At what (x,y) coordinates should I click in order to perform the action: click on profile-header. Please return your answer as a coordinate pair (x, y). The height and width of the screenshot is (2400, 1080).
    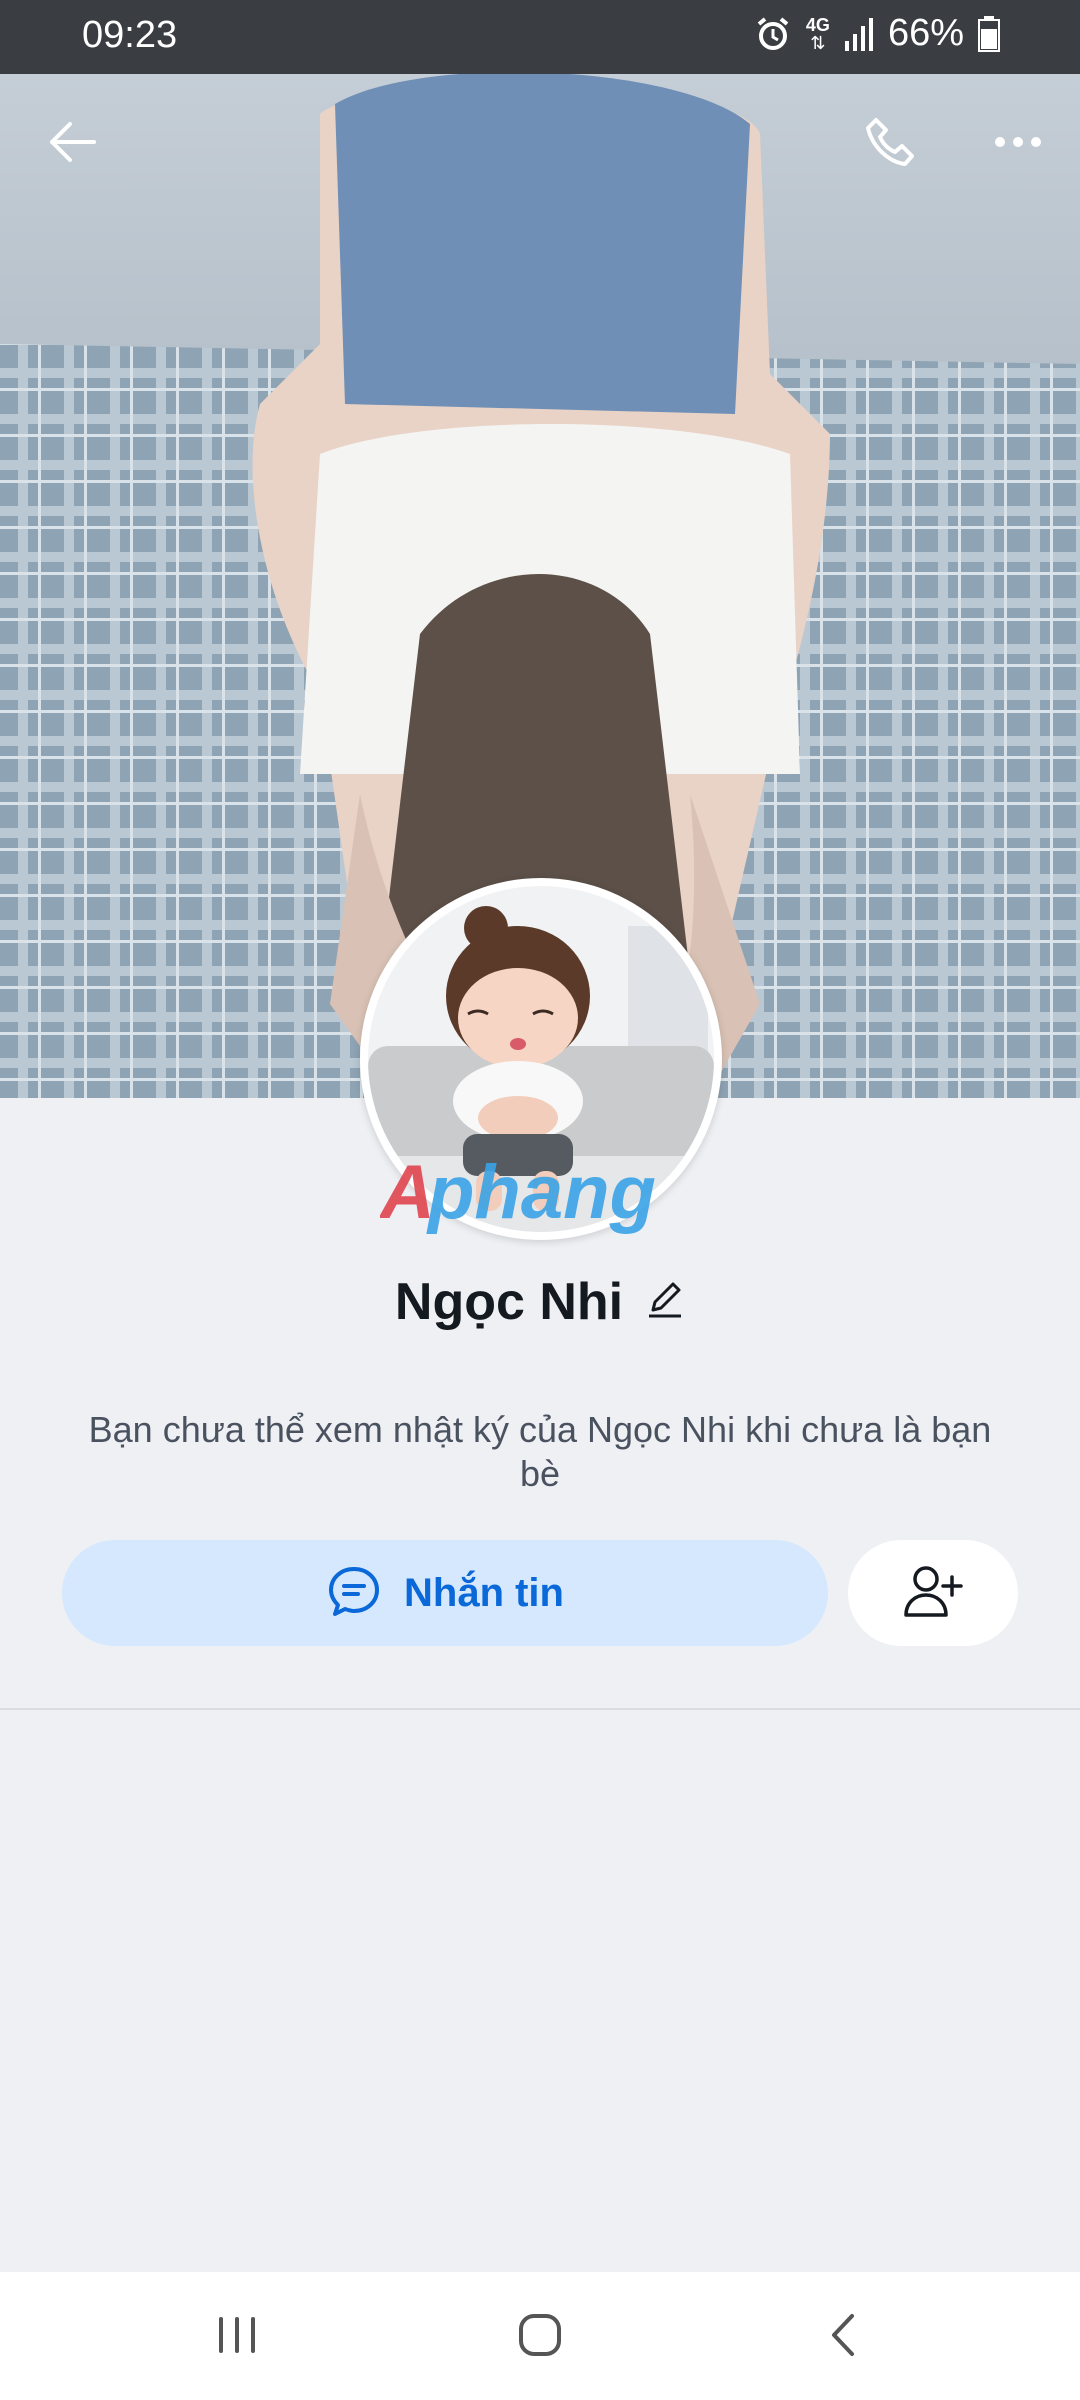
    Looking at the image, I should click on (540, 139).